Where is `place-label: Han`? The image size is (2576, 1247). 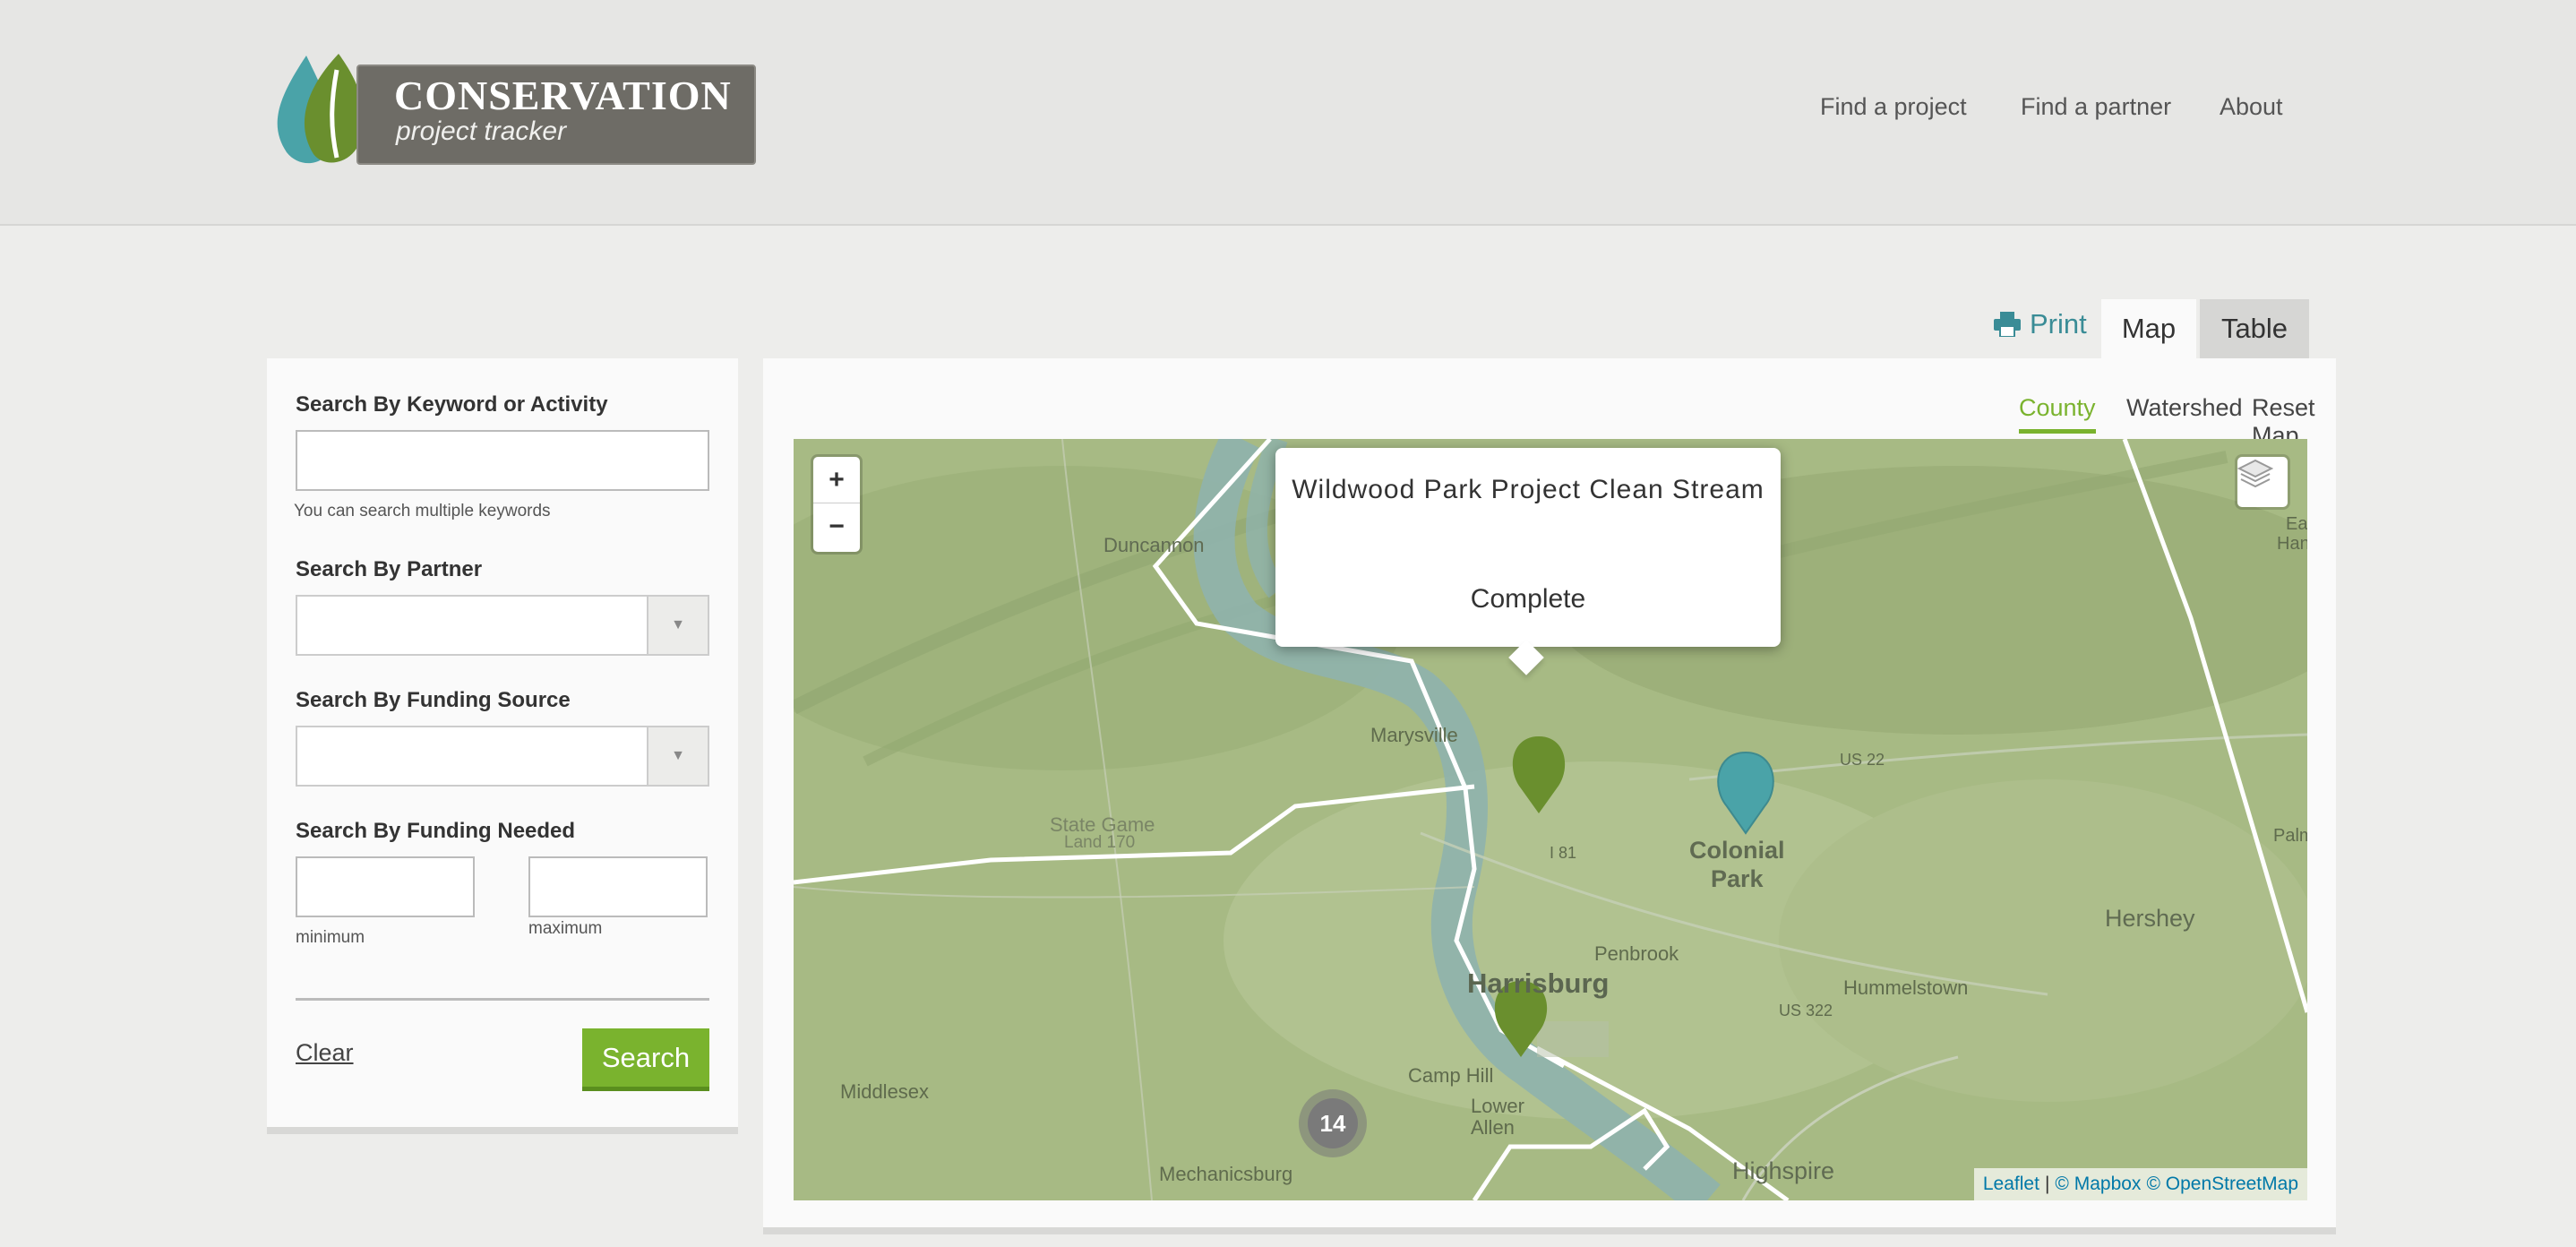 place-label: Han is located at coordinates (2292, 544).